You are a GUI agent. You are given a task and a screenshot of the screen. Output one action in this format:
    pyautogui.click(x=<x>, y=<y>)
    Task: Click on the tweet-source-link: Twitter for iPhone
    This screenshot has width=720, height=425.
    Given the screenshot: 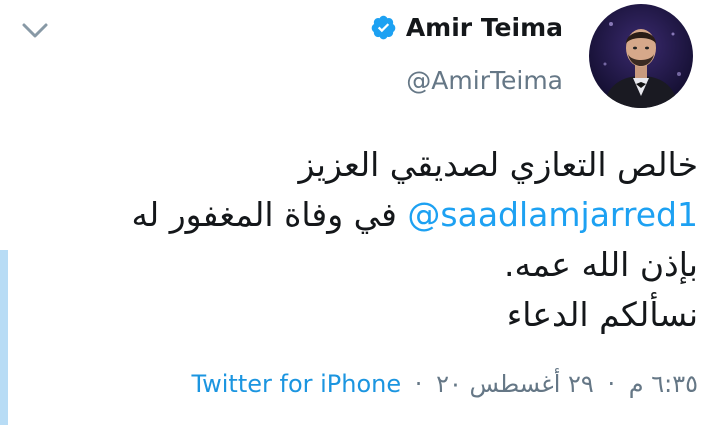 What is the action you would take?
    pyautogui.click(x=296, y=384)
    